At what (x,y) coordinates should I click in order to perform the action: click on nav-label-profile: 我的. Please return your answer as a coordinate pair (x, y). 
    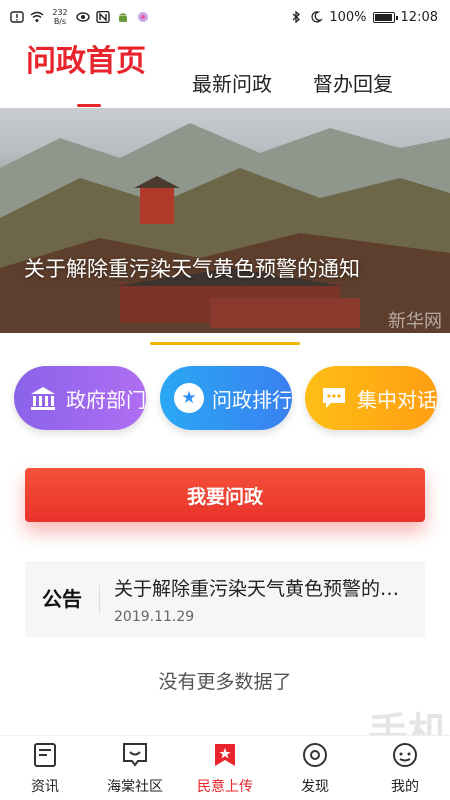
    Looking at the image, I should click on (405, 787).